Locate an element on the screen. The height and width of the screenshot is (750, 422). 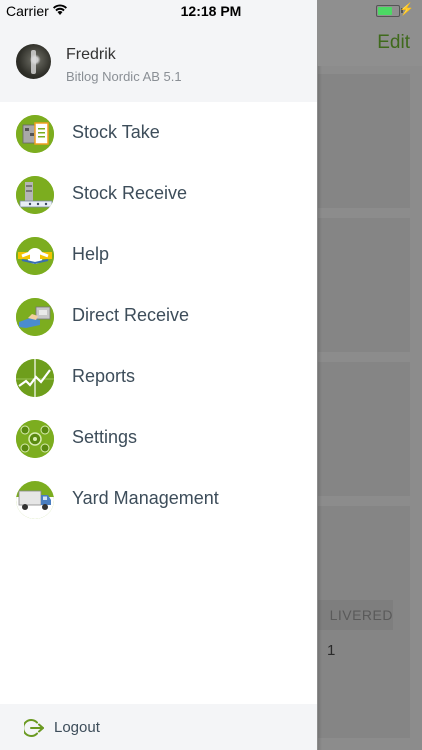
settings-icon is located at coordinates (35, 439).